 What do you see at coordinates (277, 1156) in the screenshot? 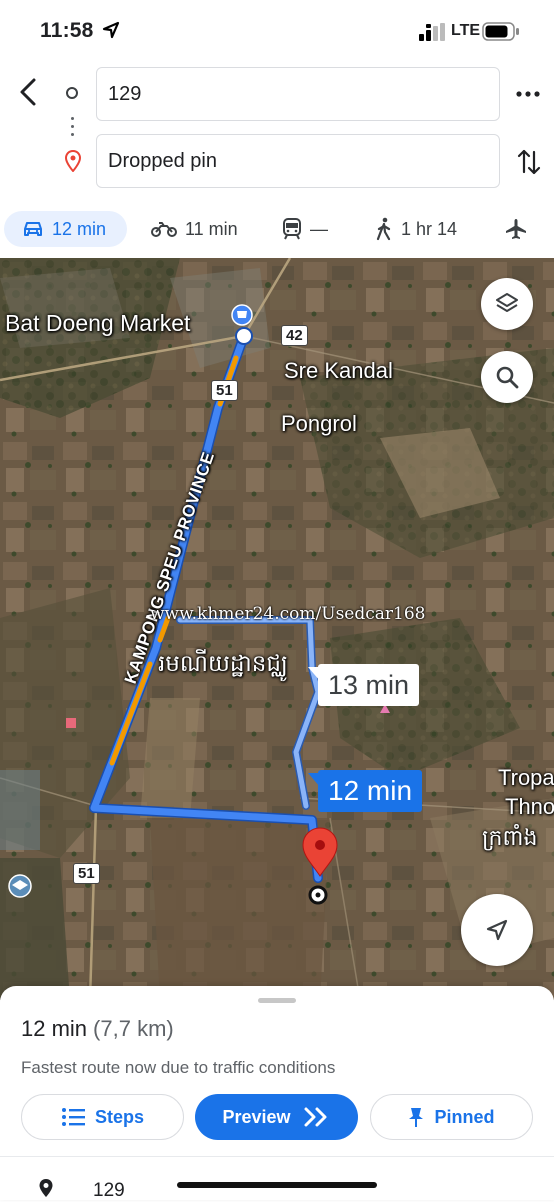
I see `sheet-divider` at bounding box center [277, 1156].